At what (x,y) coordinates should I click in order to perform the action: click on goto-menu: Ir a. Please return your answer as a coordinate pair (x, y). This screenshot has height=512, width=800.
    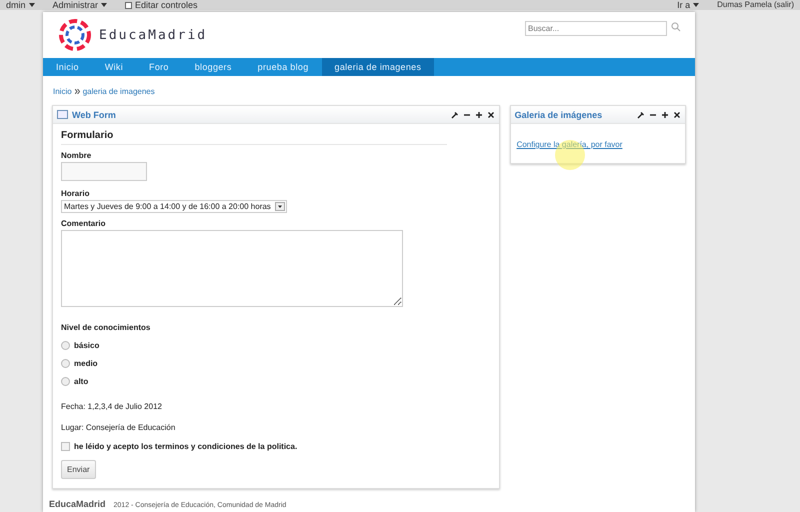
    Looking at the image, I should click on (688, 5).